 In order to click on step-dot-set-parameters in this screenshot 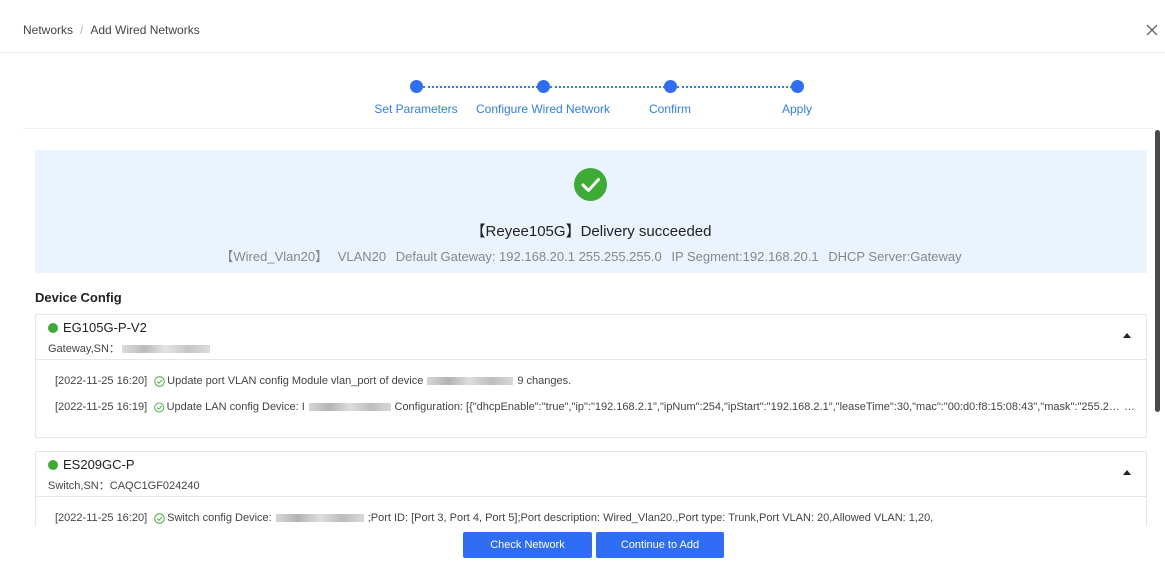, I will do `click(416, 86)`.